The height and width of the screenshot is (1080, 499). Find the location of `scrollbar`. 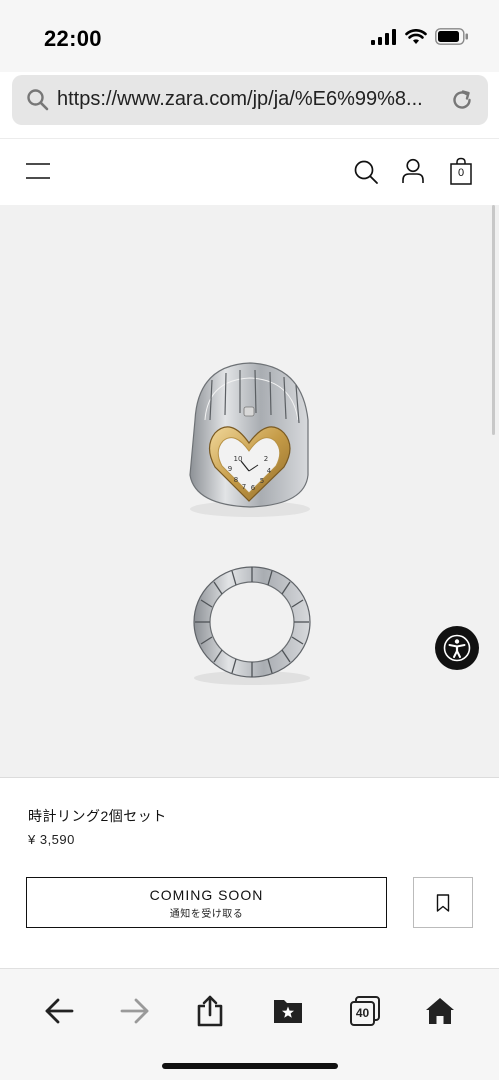

scrollbar is located at coordinates (493, 320).